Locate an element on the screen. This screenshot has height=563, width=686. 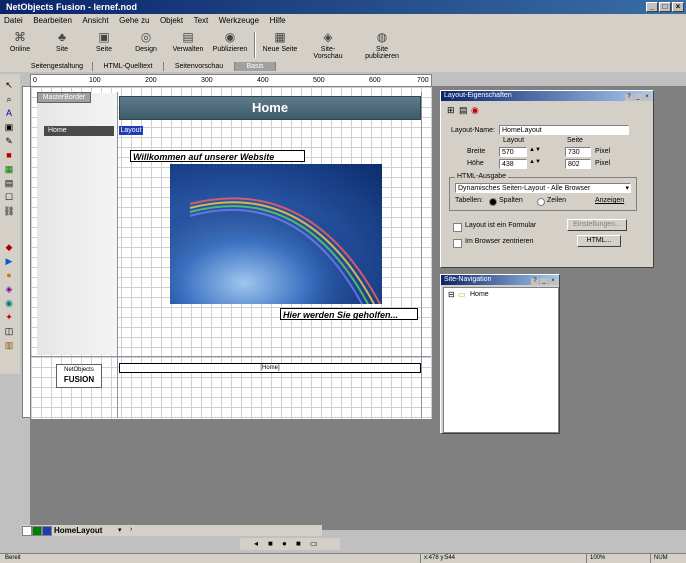
tree-item-home: Home is located at coordinates (479, 294).